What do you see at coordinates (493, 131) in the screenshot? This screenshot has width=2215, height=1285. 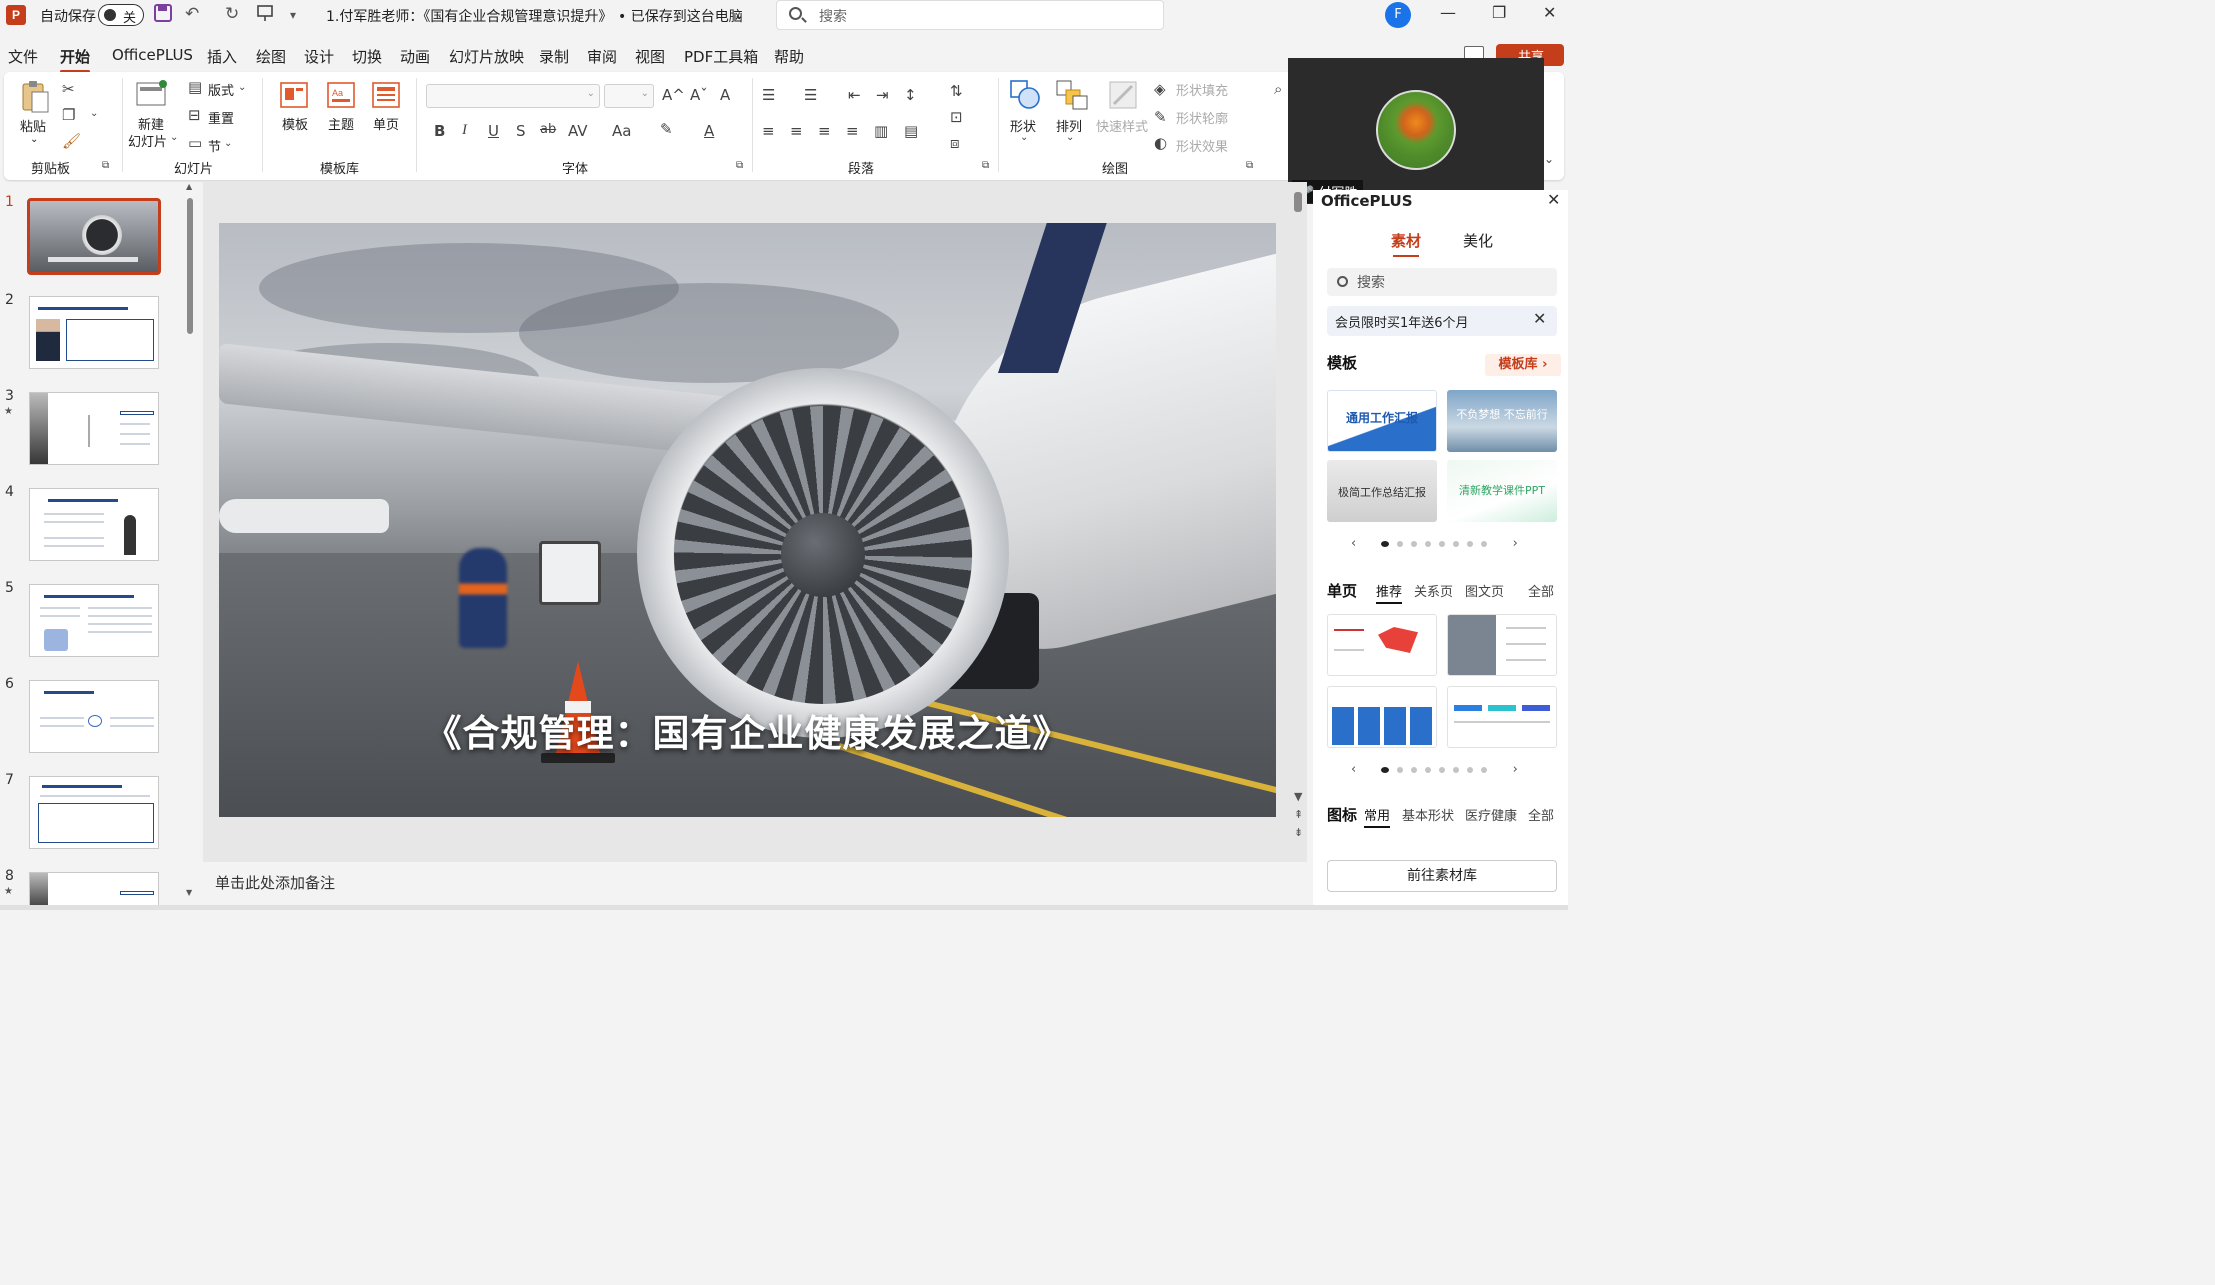 I see `underline-icon: U` at bounding box center [493, 131].